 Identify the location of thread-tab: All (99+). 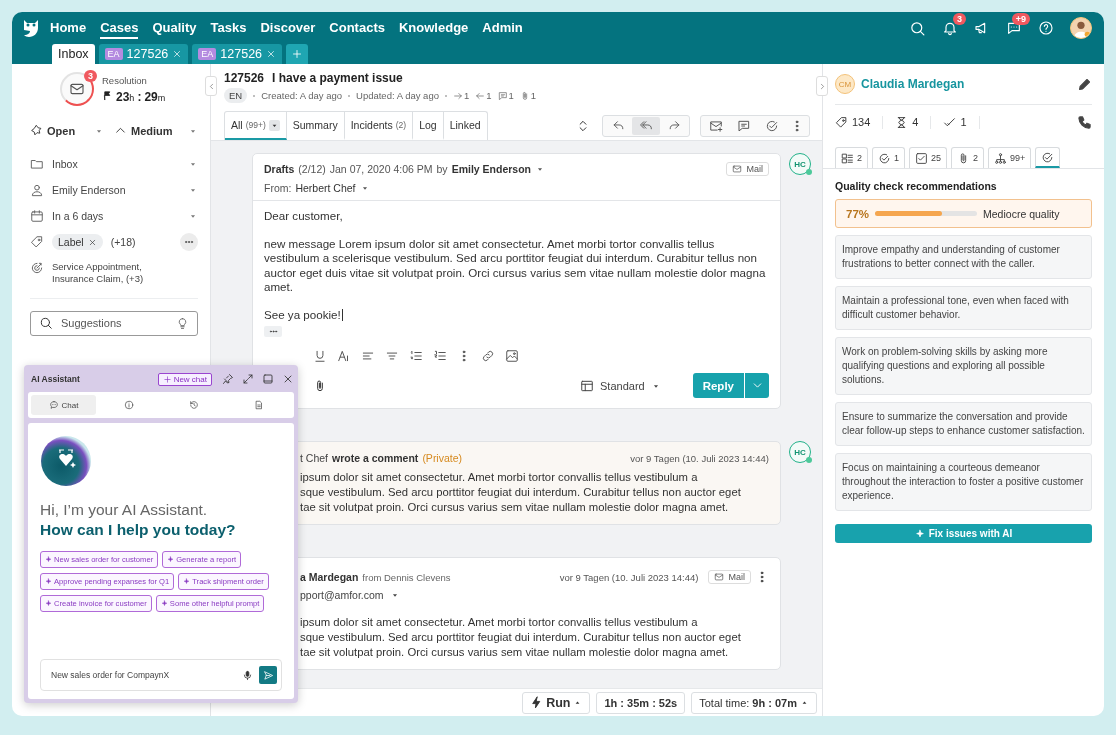
(256, 126).